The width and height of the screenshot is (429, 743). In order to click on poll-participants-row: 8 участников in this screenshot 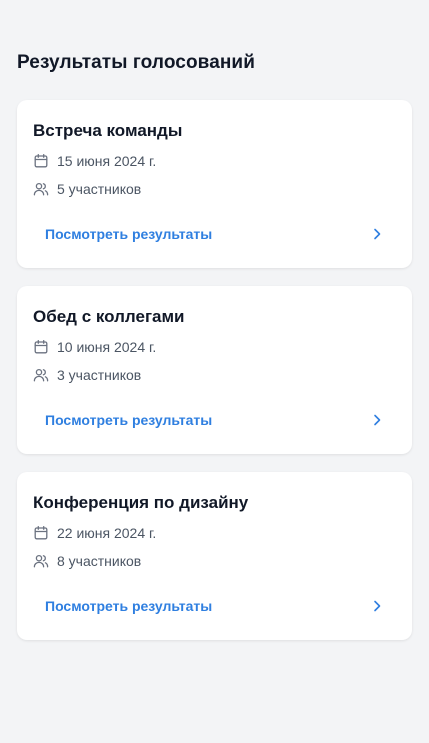, I will do `click(87, 561)`.